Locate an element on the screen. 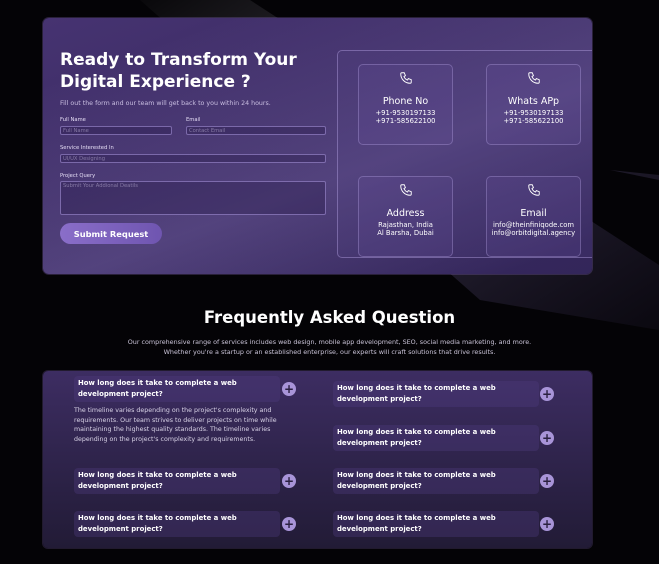 The image size is (659, 564). phone-title: Phone No is located at coordinates (405, 101).